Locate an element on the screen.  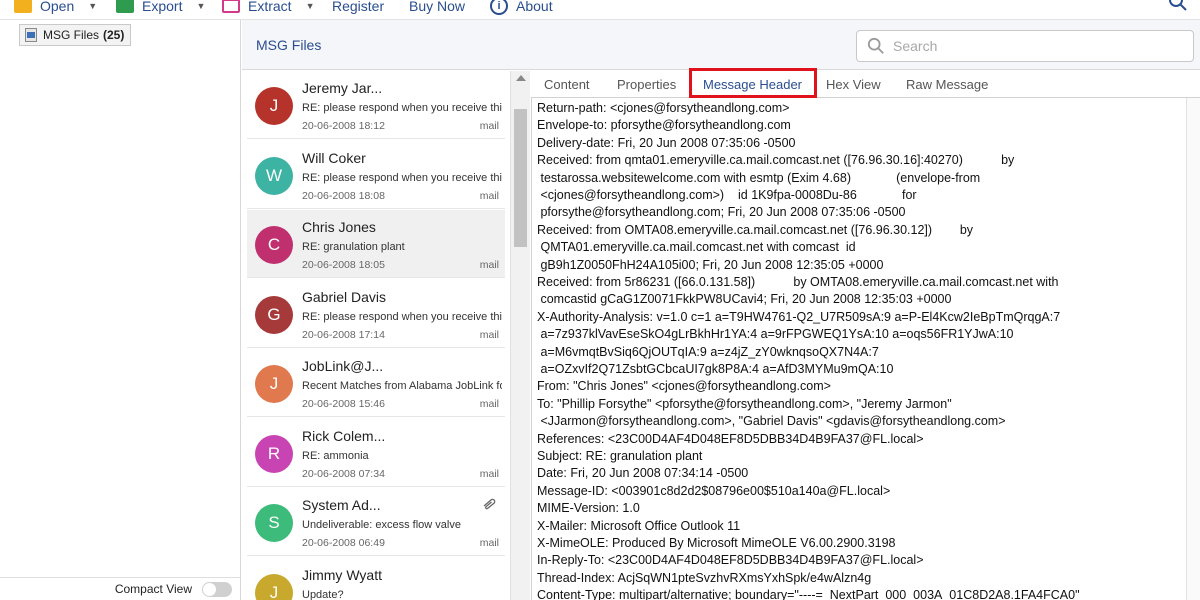
tab-raw-message: Raw Message is located at coordinates (947, 84).